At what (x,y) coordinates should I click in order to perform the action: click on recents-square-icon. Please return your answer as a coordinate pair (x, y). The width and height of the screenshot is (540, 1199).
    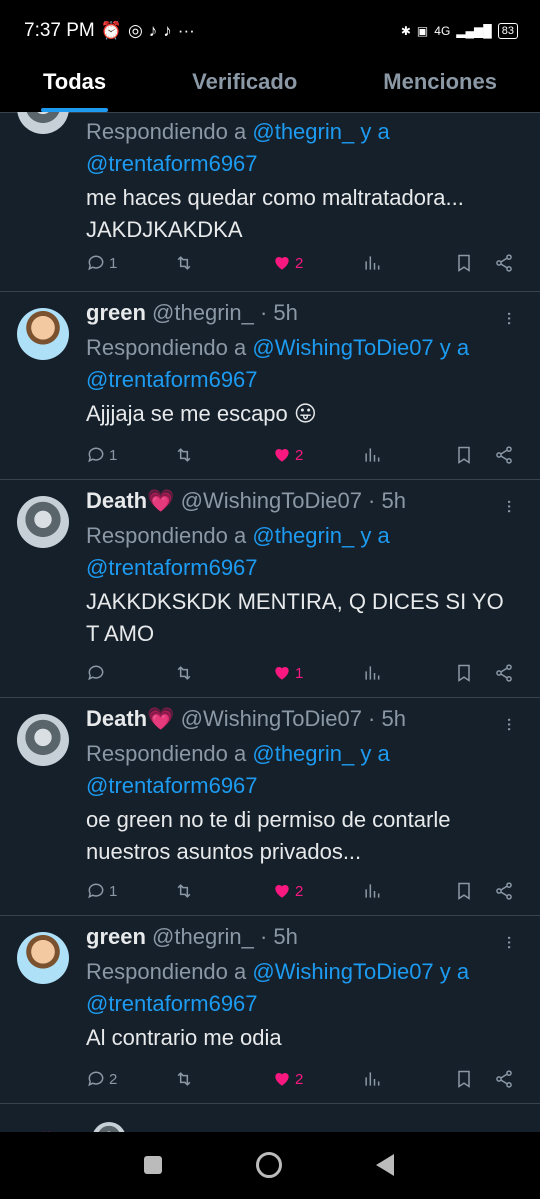
    Looking at the image, I should click on (153, 1165).